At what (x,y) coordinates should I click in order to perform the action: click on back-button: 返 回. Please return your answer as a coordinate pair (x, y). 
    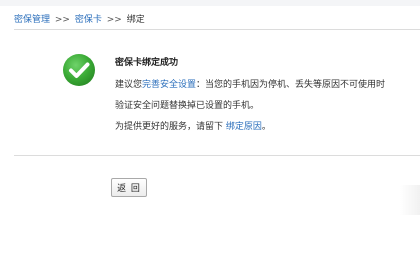
    Looking at the image, I should click on (129, 187).